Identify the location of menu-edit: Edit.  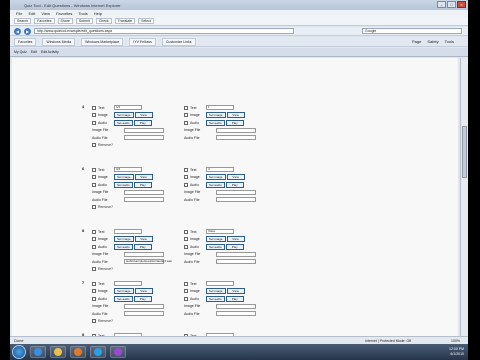
(31, 13).